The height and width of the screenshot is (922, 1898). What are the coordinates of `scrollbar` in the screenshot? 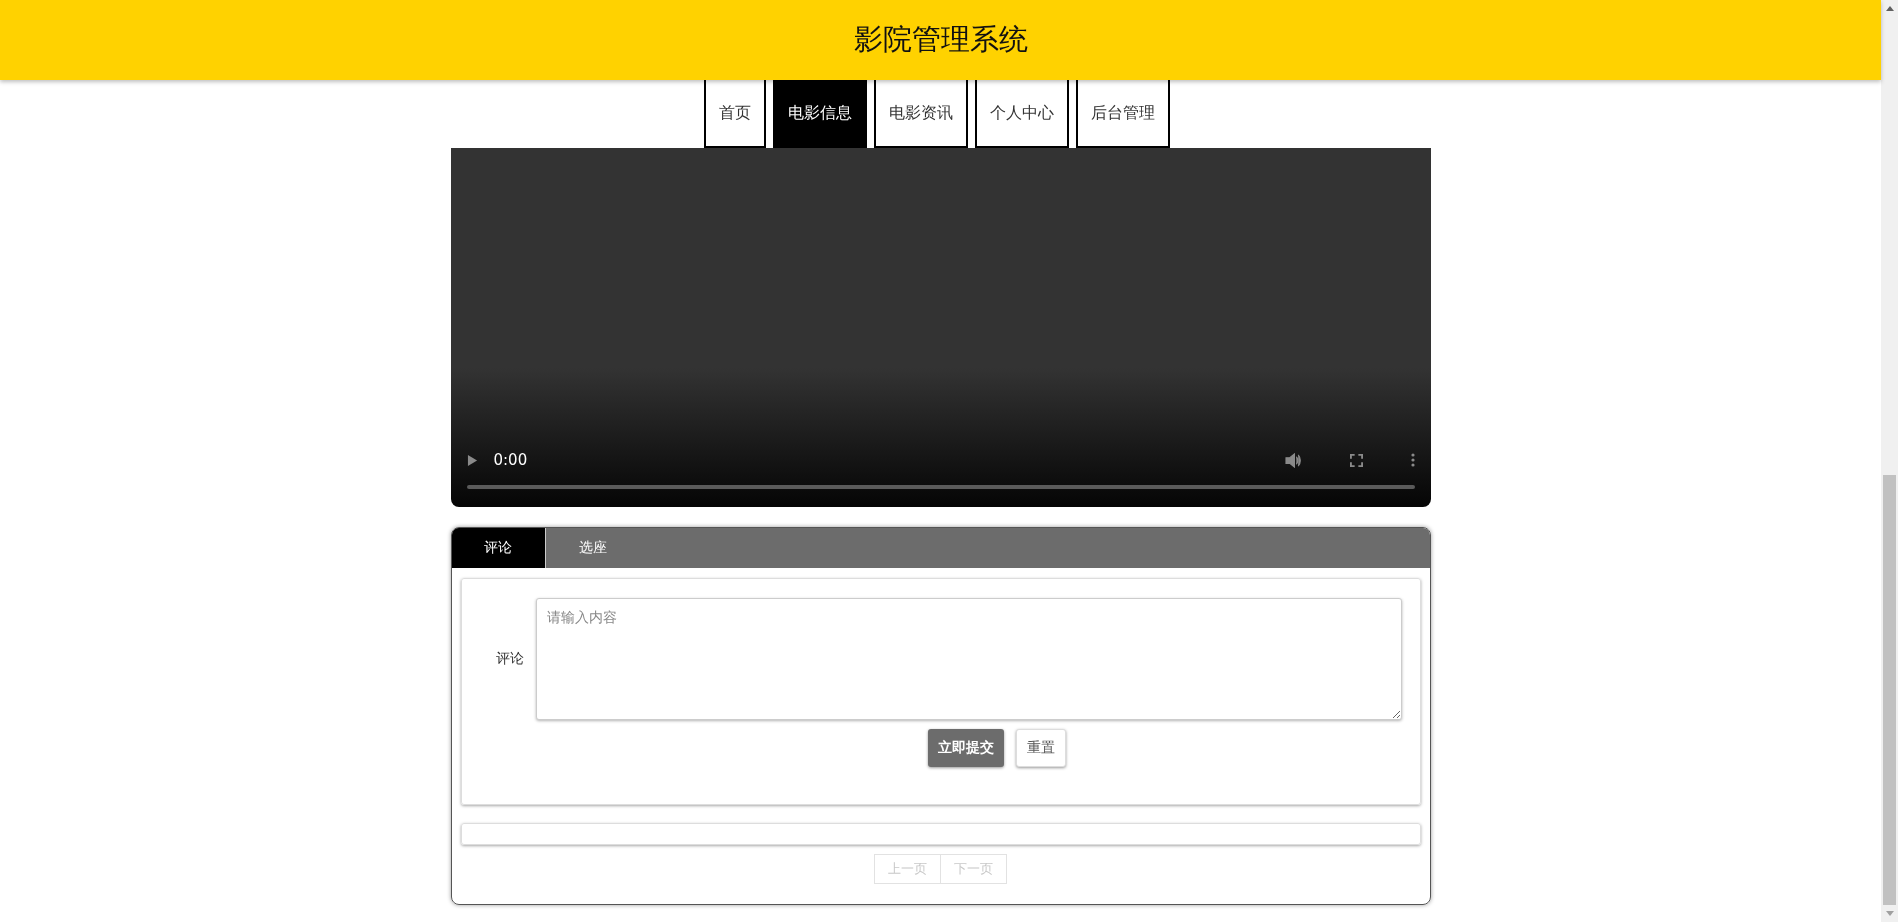 It's located at (1889, 461).